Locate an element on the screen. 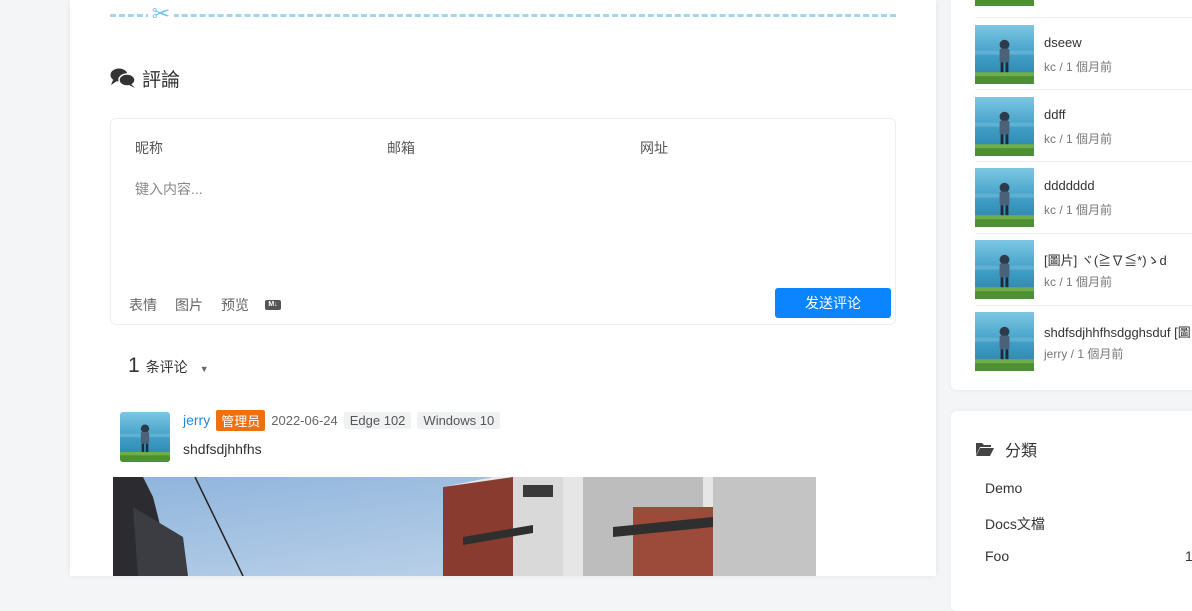 This screenshot has width=1192, height=611. comments-icon is located at coordinates (123, 78).